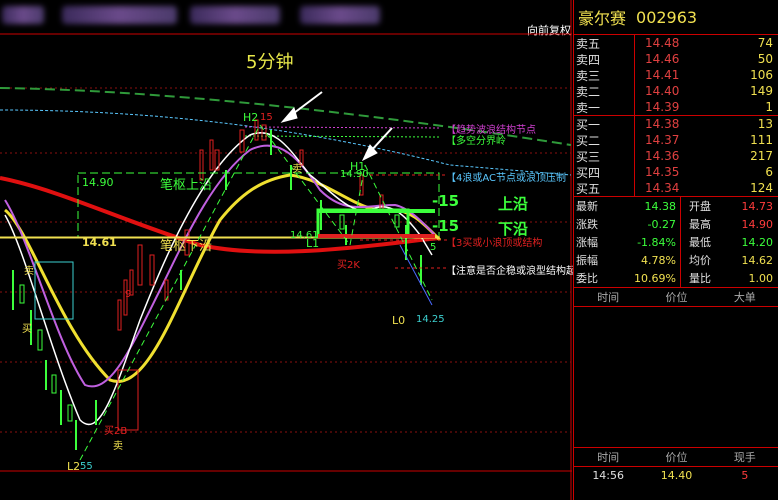 The image size is (778, 500). Describe the element at coordinates (511, 271) in the screenshot. I see `watch-annotation: 【注意是否企稳或浪型结构起` at that location.